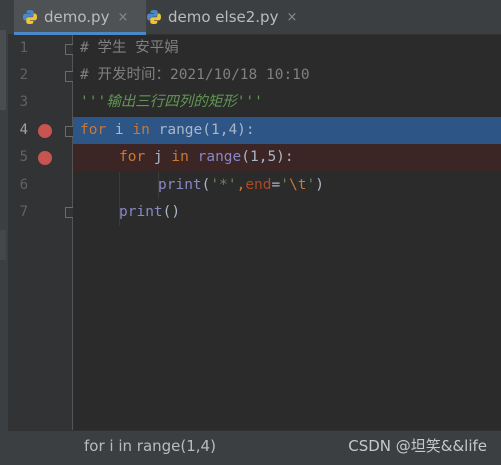  I want to click on string: '*', so click(223, 185).